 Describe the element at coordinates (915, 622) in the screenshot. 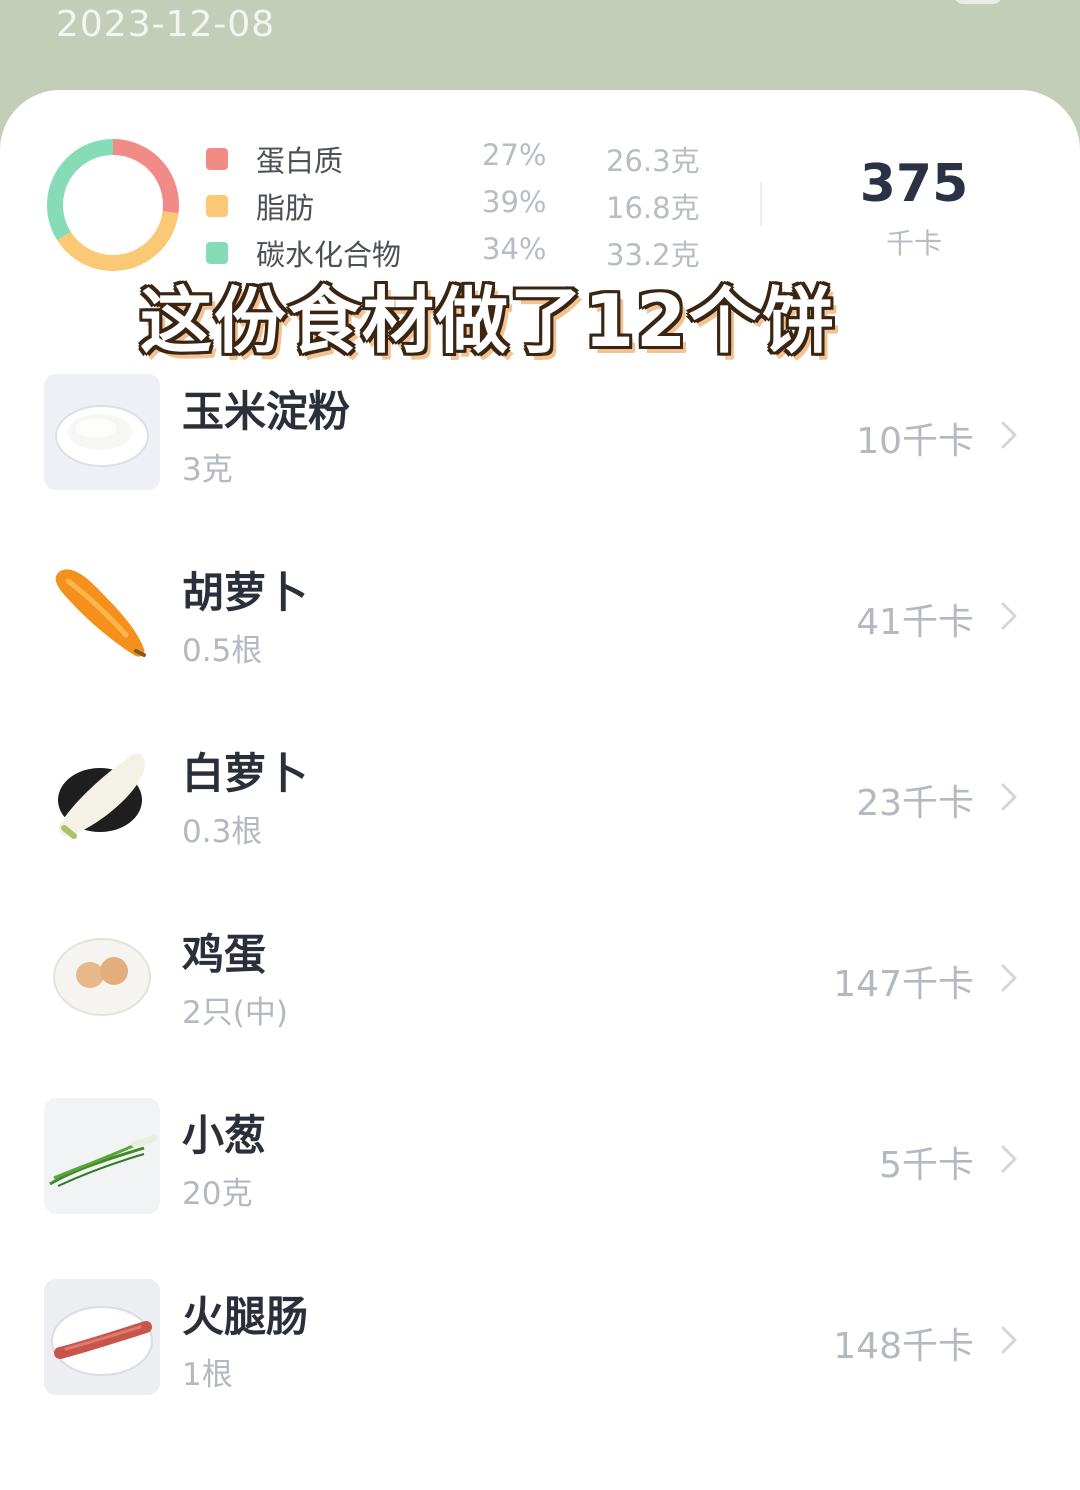

I see `food-calories: 41千卡` at that location.